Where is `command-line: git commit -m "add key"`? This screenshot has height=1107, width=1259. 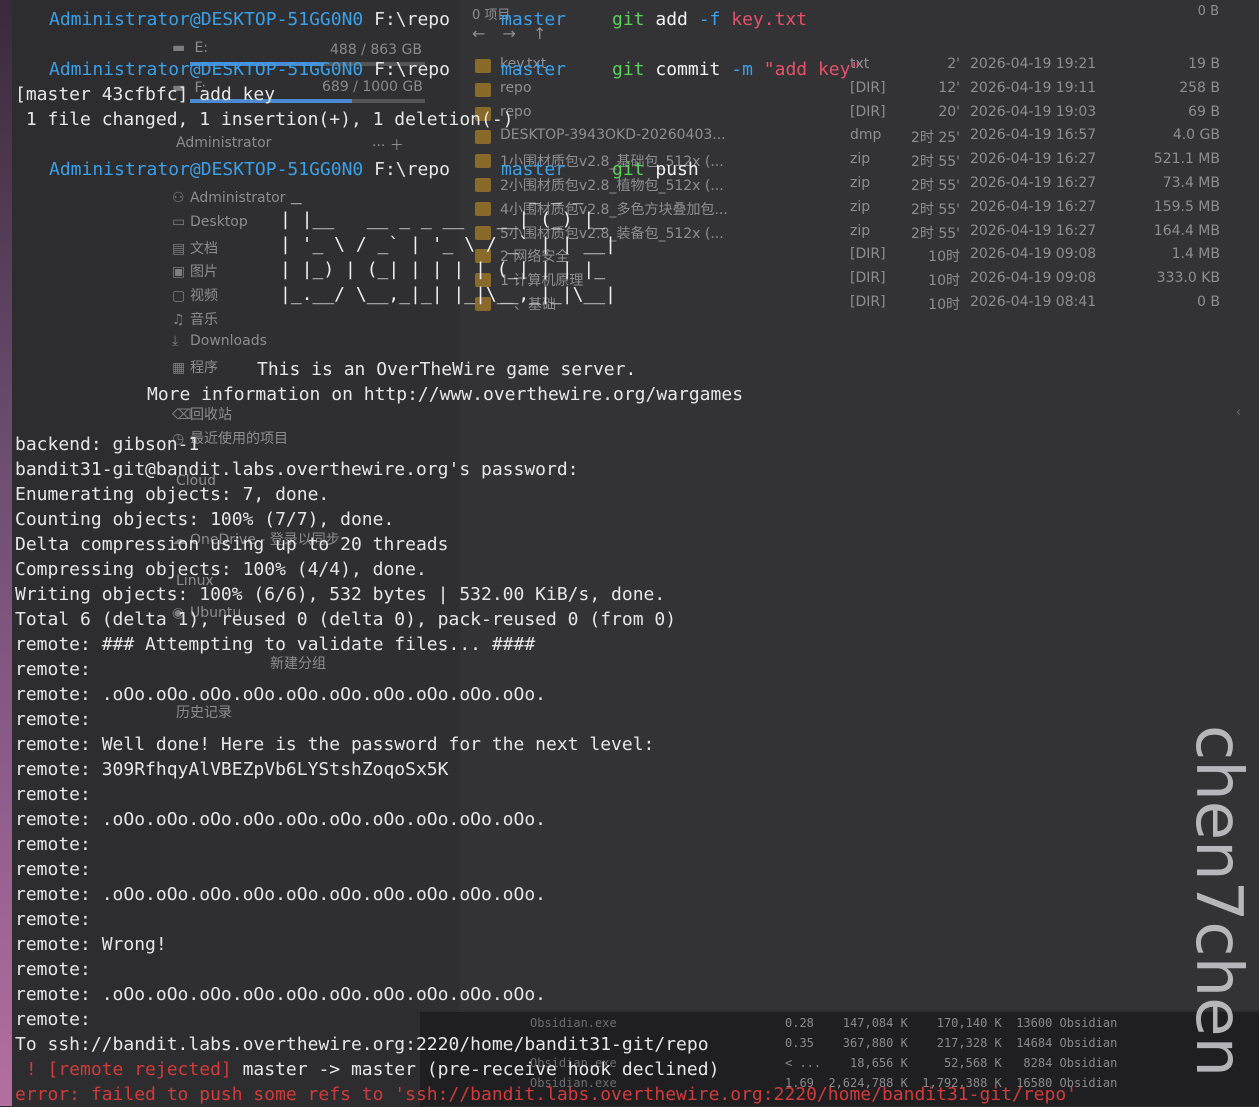
command-line: git commit -m "add key" is located at coordinates (737, 69).